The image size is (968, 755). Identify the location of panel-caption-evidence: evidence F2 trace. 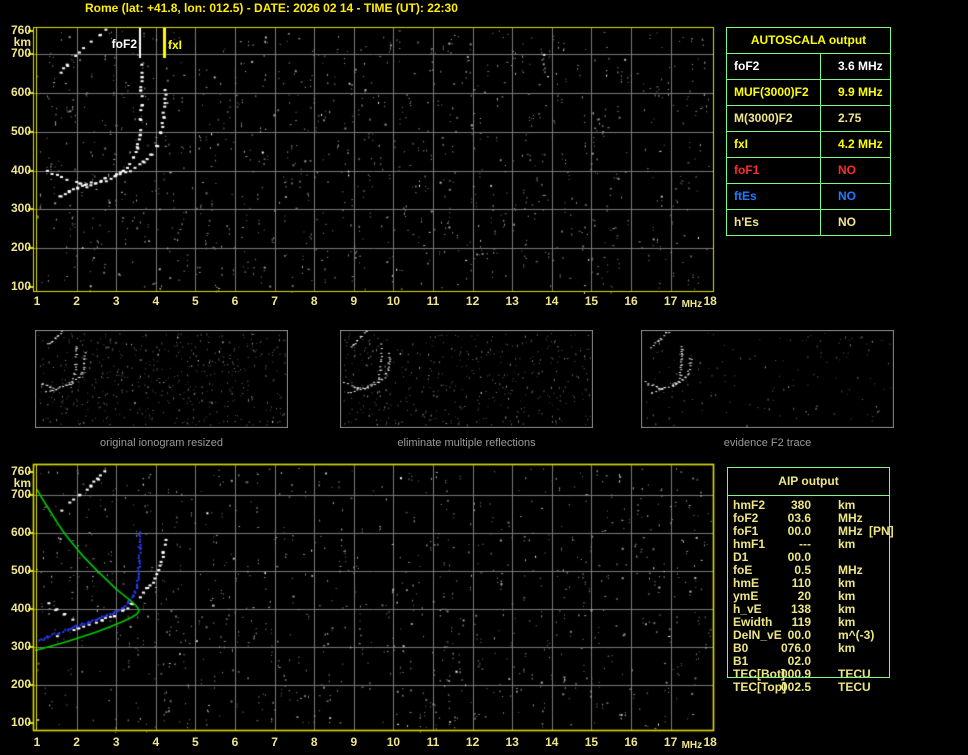
(767, 443).